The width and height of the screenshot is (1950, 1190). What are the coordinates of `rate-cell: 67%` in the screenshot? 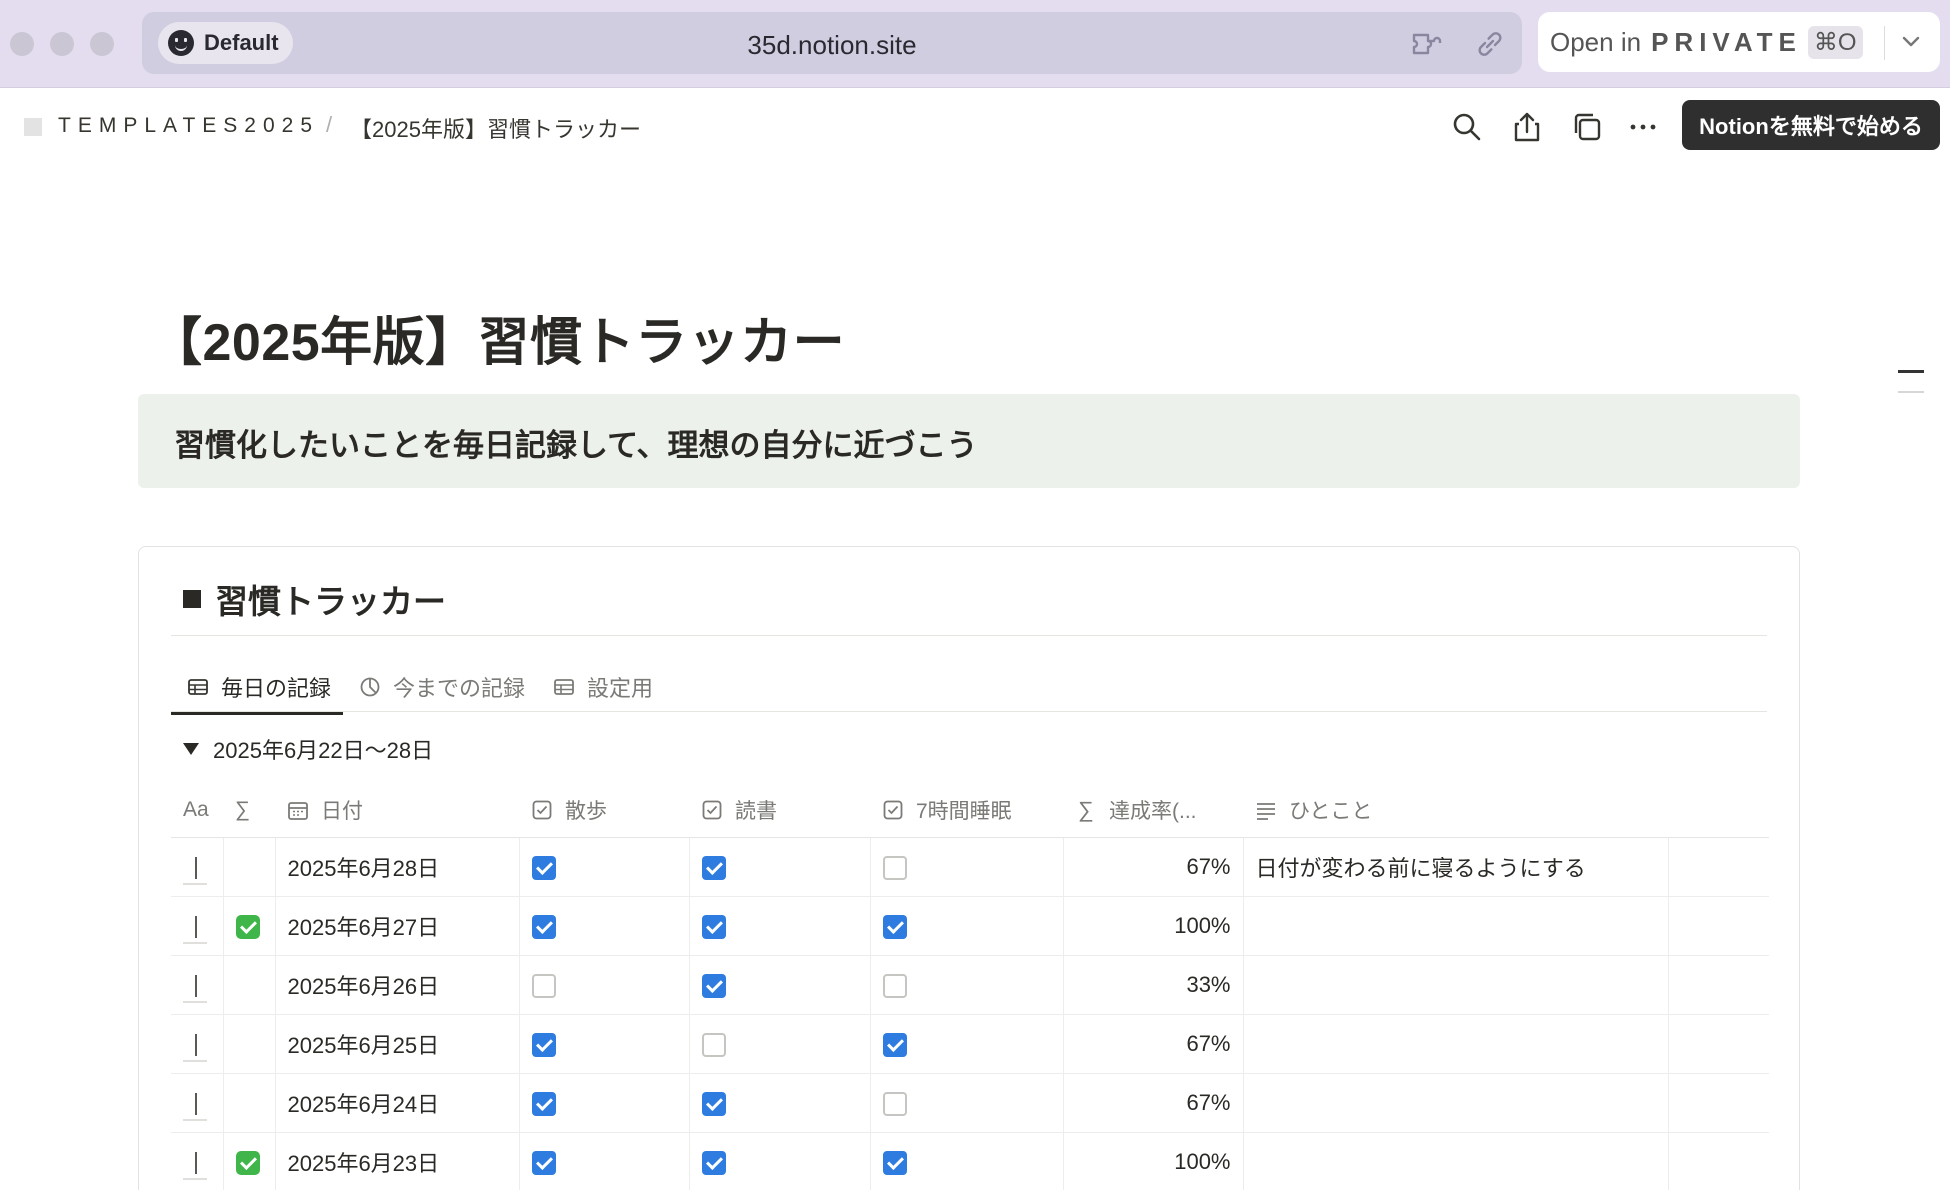 It's located at (1153, 867).